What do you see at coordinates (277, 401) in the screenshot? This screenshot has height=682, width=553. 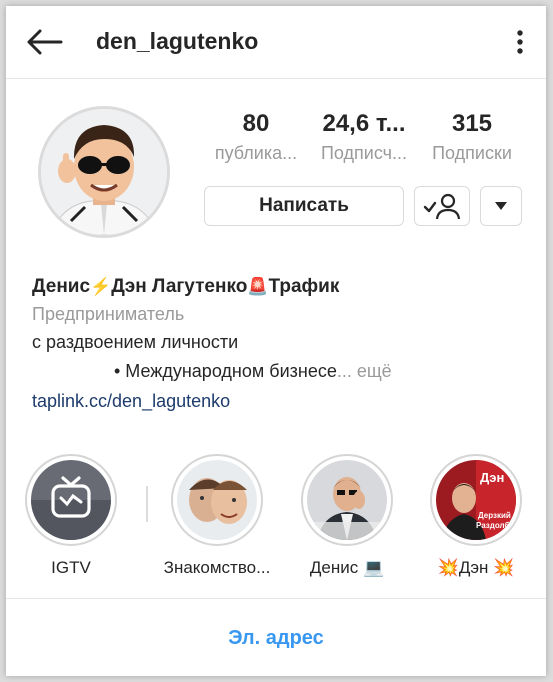 I see `bio-website-link: taplink.cc/den_lagutenko` at bounding box center [277, 401].